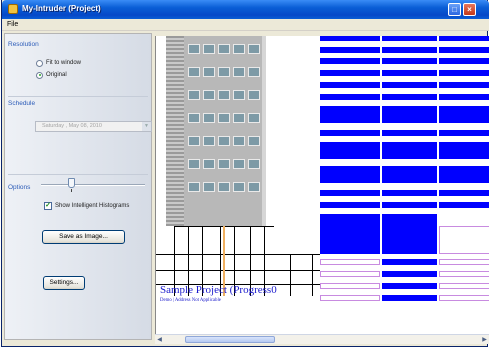  What do you see at coordinates (64, 63) in the screenshot?
I see `fit-to-window-label: Fit to window` at bounding box center [64, 63].